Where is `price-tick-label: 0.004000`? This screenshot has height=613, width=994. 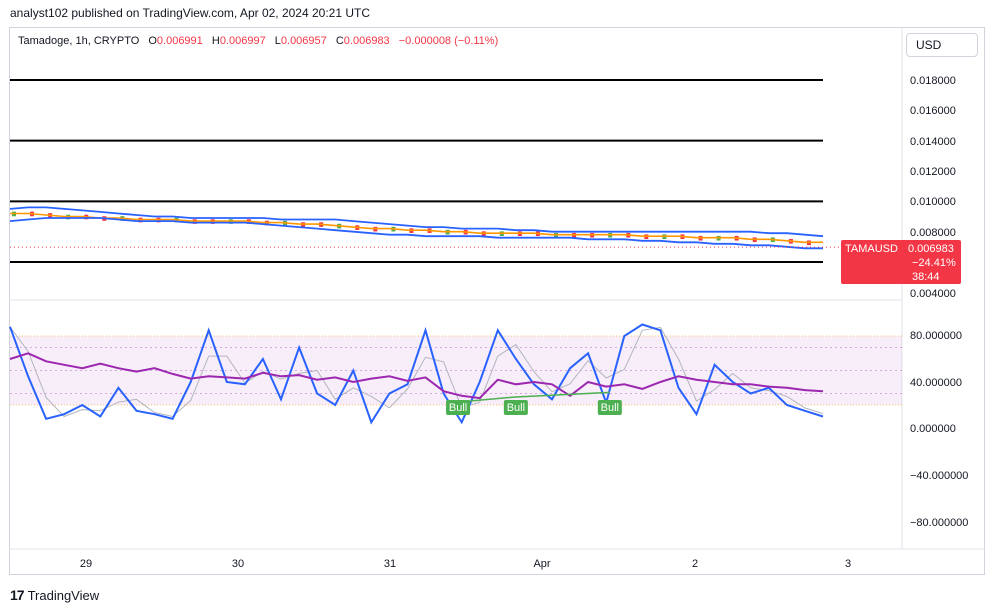 price-tick-label: 0.004000 is located at coordinates (933, 294).